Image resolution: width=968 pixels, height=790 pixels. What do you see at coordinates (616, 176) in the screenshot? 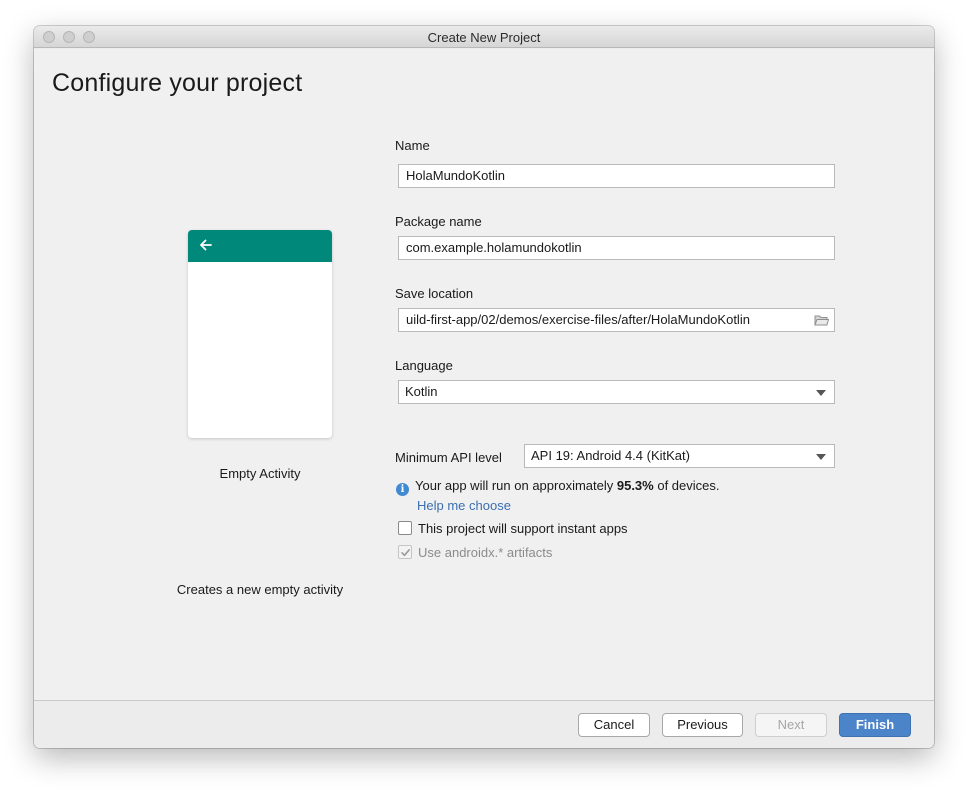
I see `name-field: HolaMundoKotlin` at bounding box center [616, 176].